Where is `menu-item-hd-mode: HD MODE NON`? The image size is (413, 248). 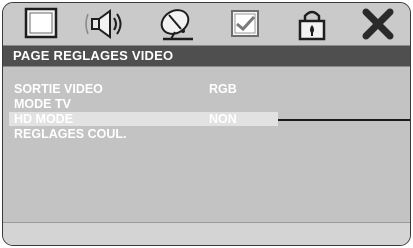
menu-item-hd-mode: HD MODE NON is located at coordinates (206, 119).